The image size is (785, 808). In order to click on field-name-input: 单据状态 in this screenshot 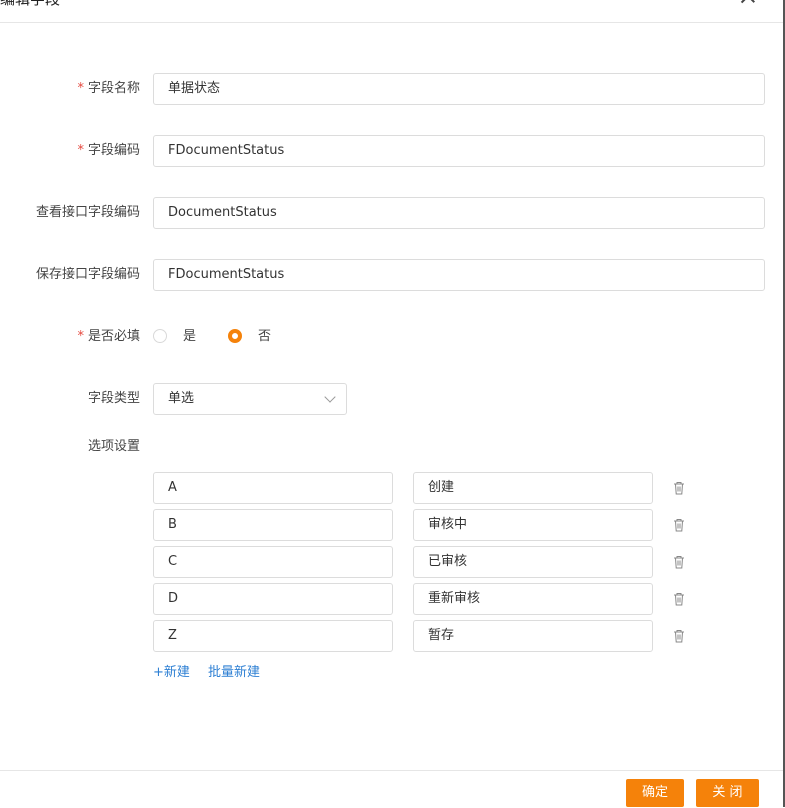, I will do `click(459, 89)`.